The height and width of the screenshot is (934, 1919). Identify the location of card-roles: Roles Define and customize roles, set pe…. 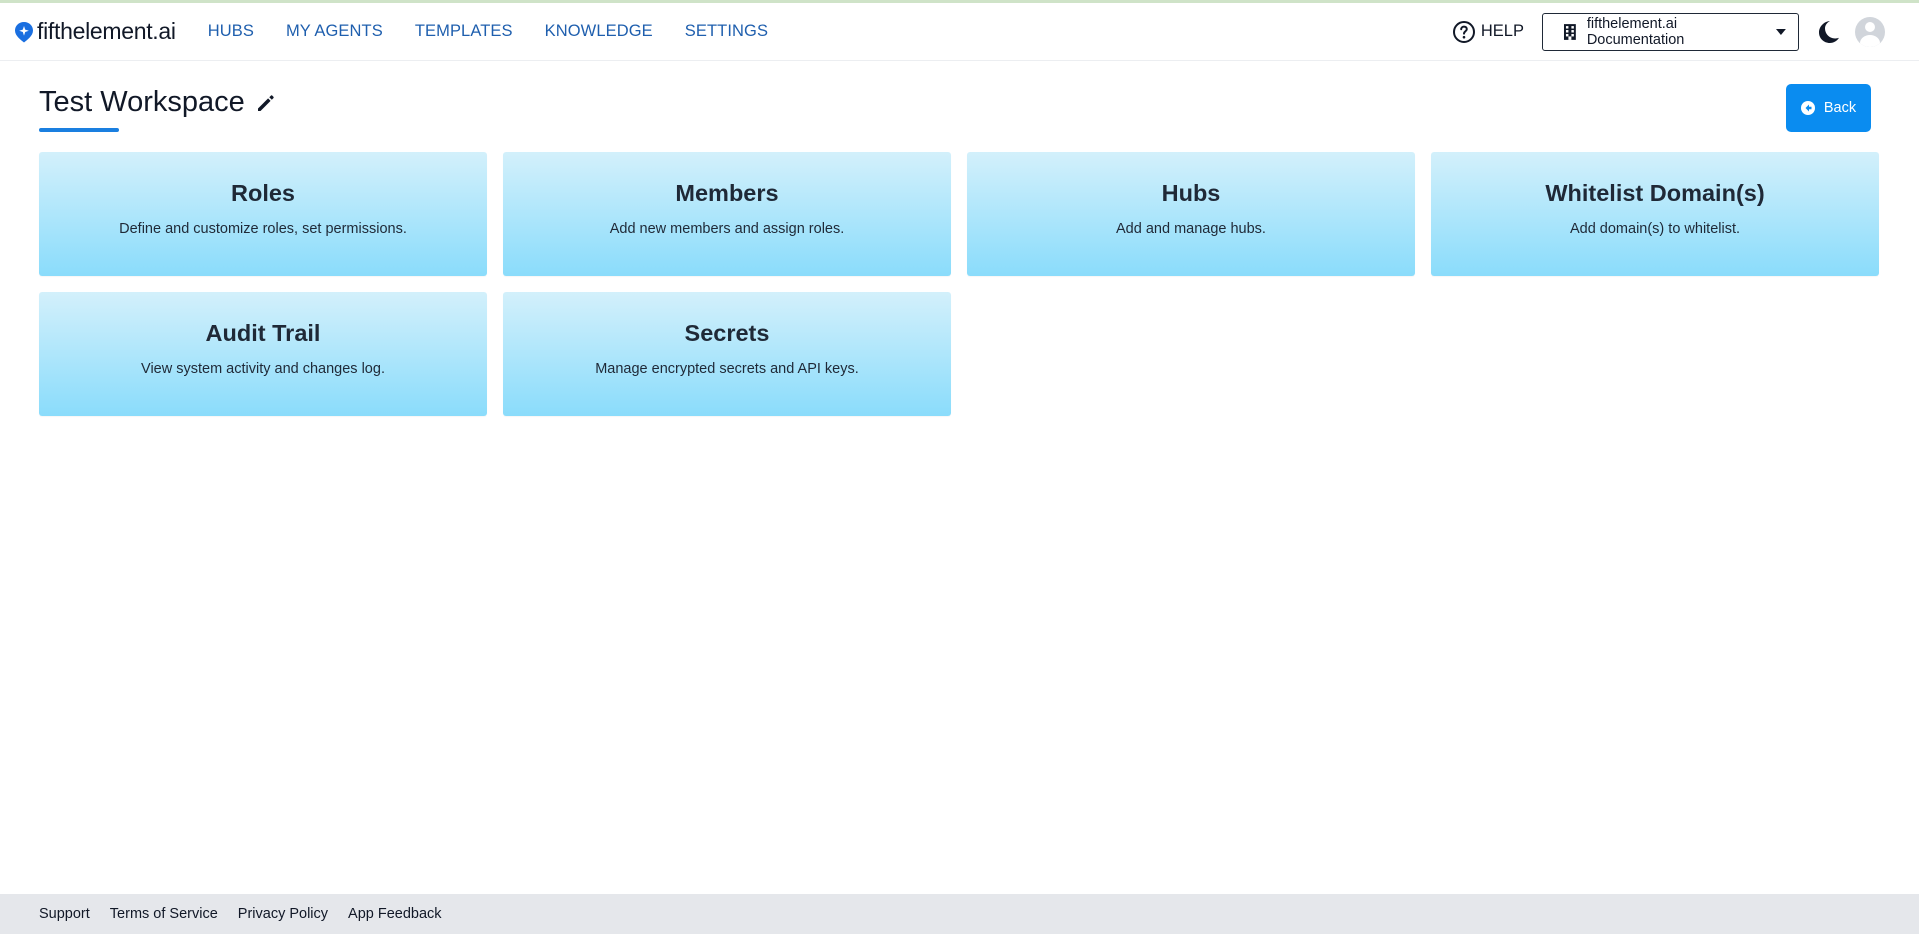
(263, 214).